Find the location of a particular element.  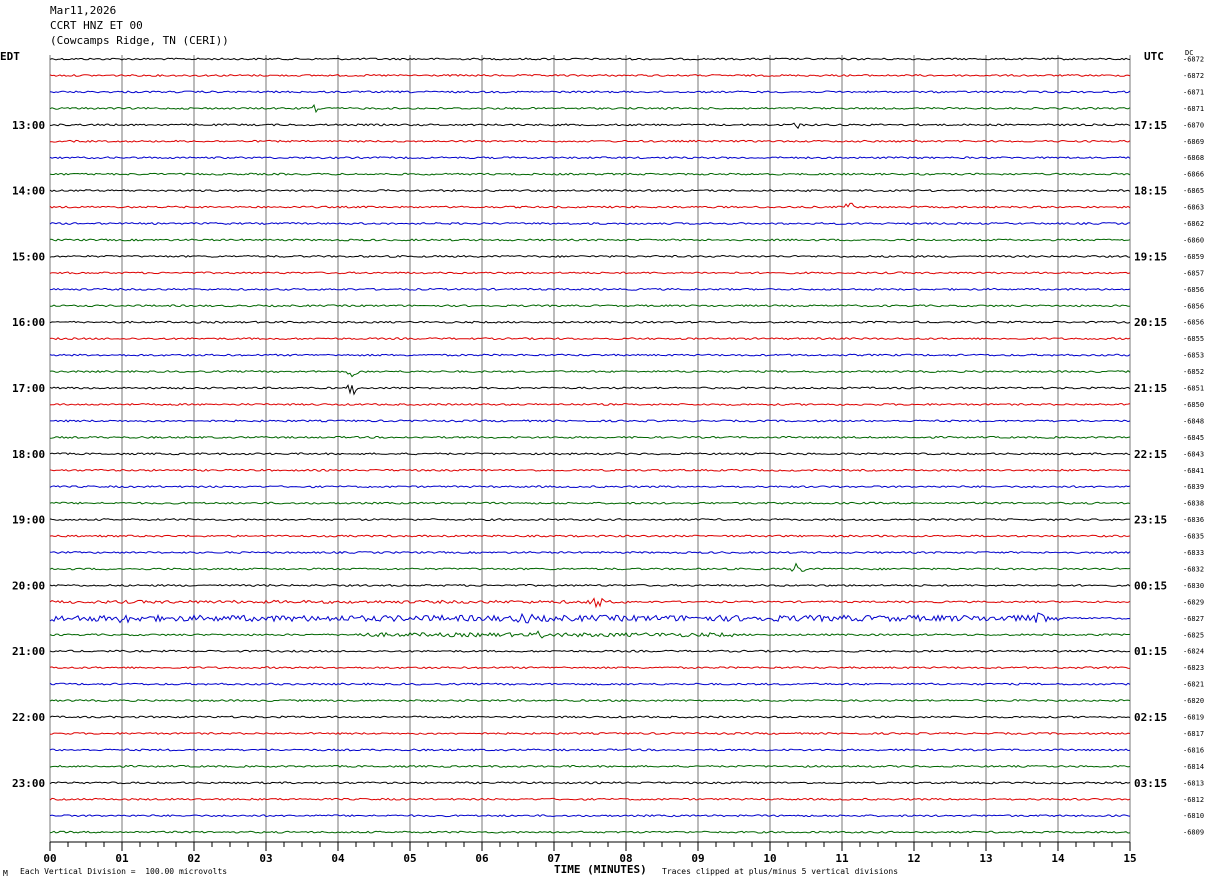

x-tick-label: 13 is located at coordinates (985, 858).